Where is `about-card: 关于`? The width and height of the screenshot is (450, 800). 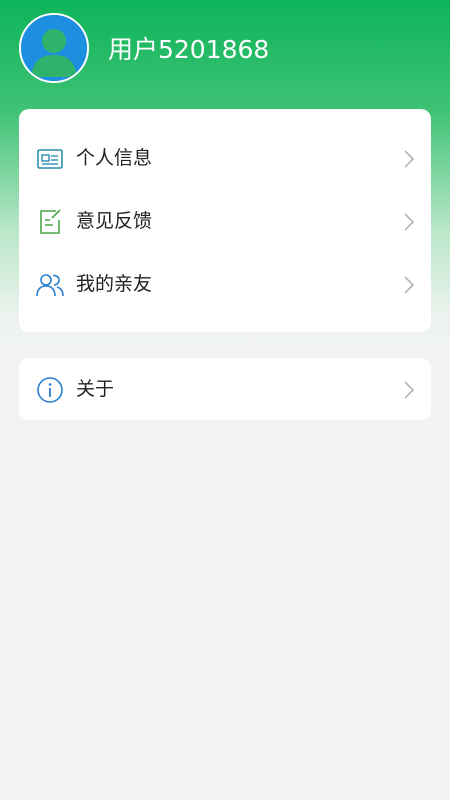
about-card: 关于 is located at coordinates (225, 389).